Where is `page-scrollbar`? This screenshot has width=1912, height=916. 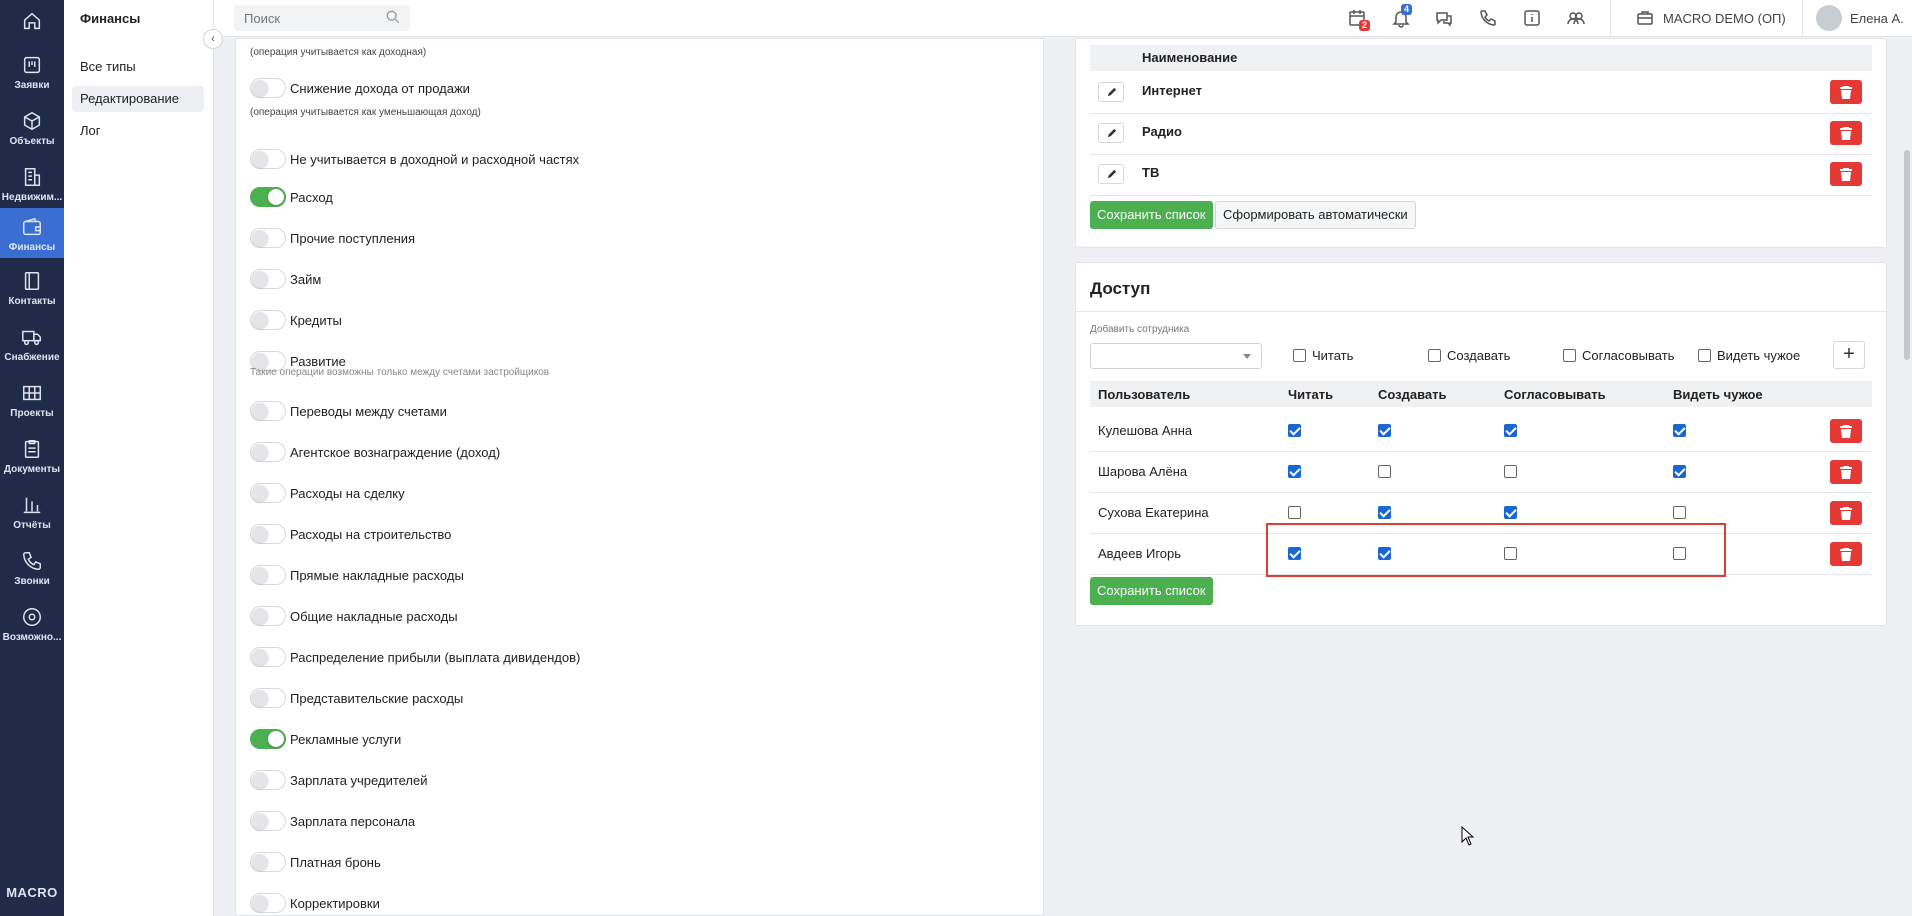
page-scrollbar is located at coordinates (1907, 255).